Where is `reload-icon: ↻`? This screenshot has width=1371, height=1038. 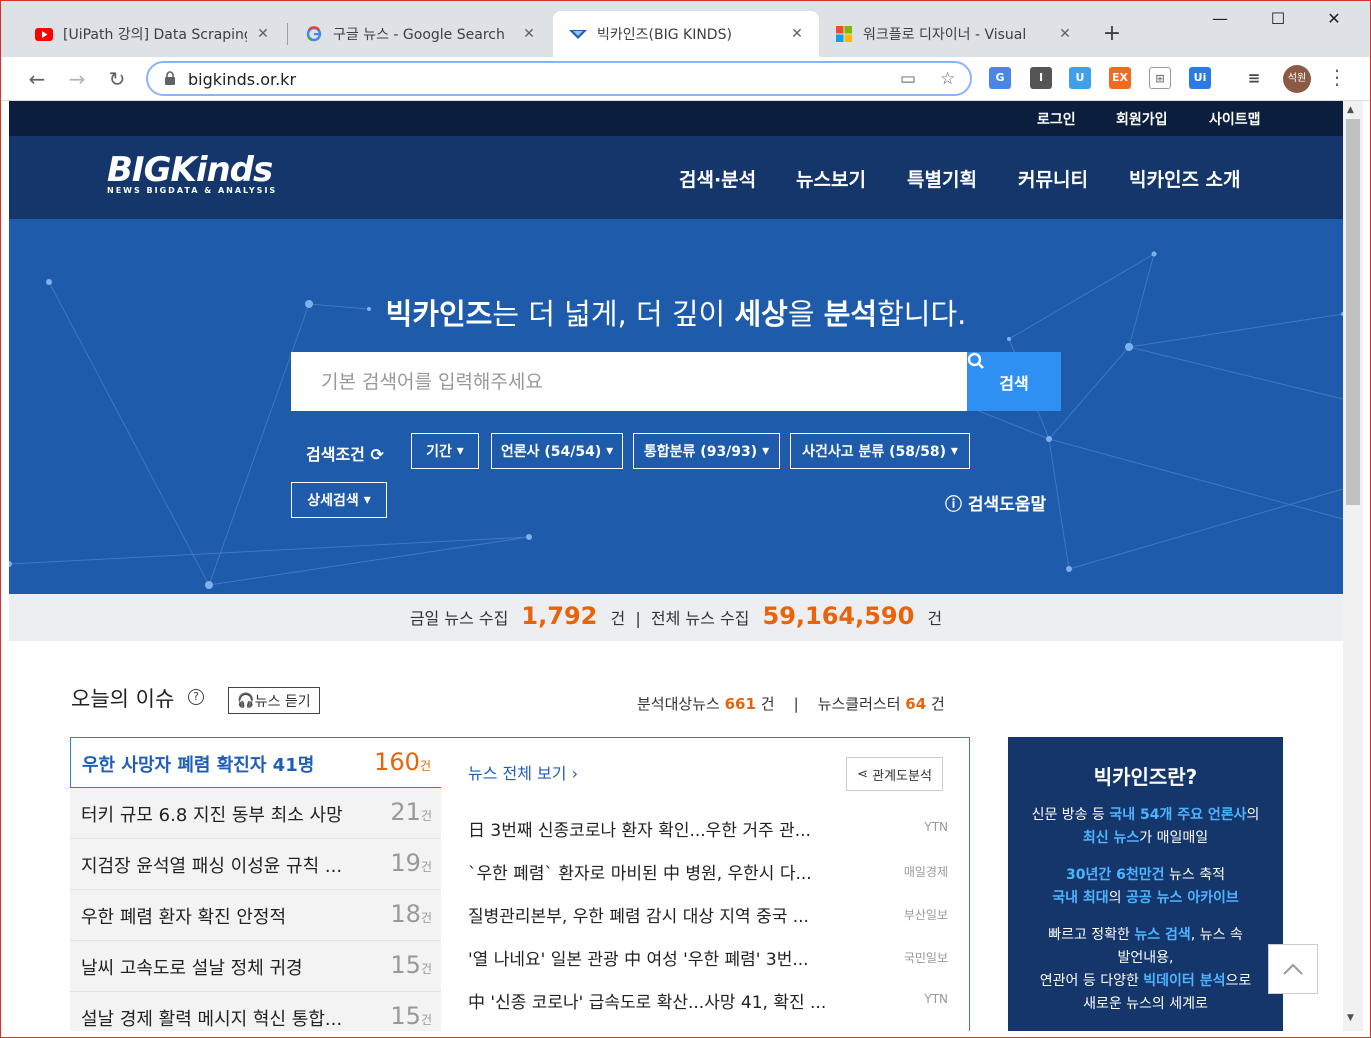 reload-icon: ↻ is located at coordinates (117, 79).